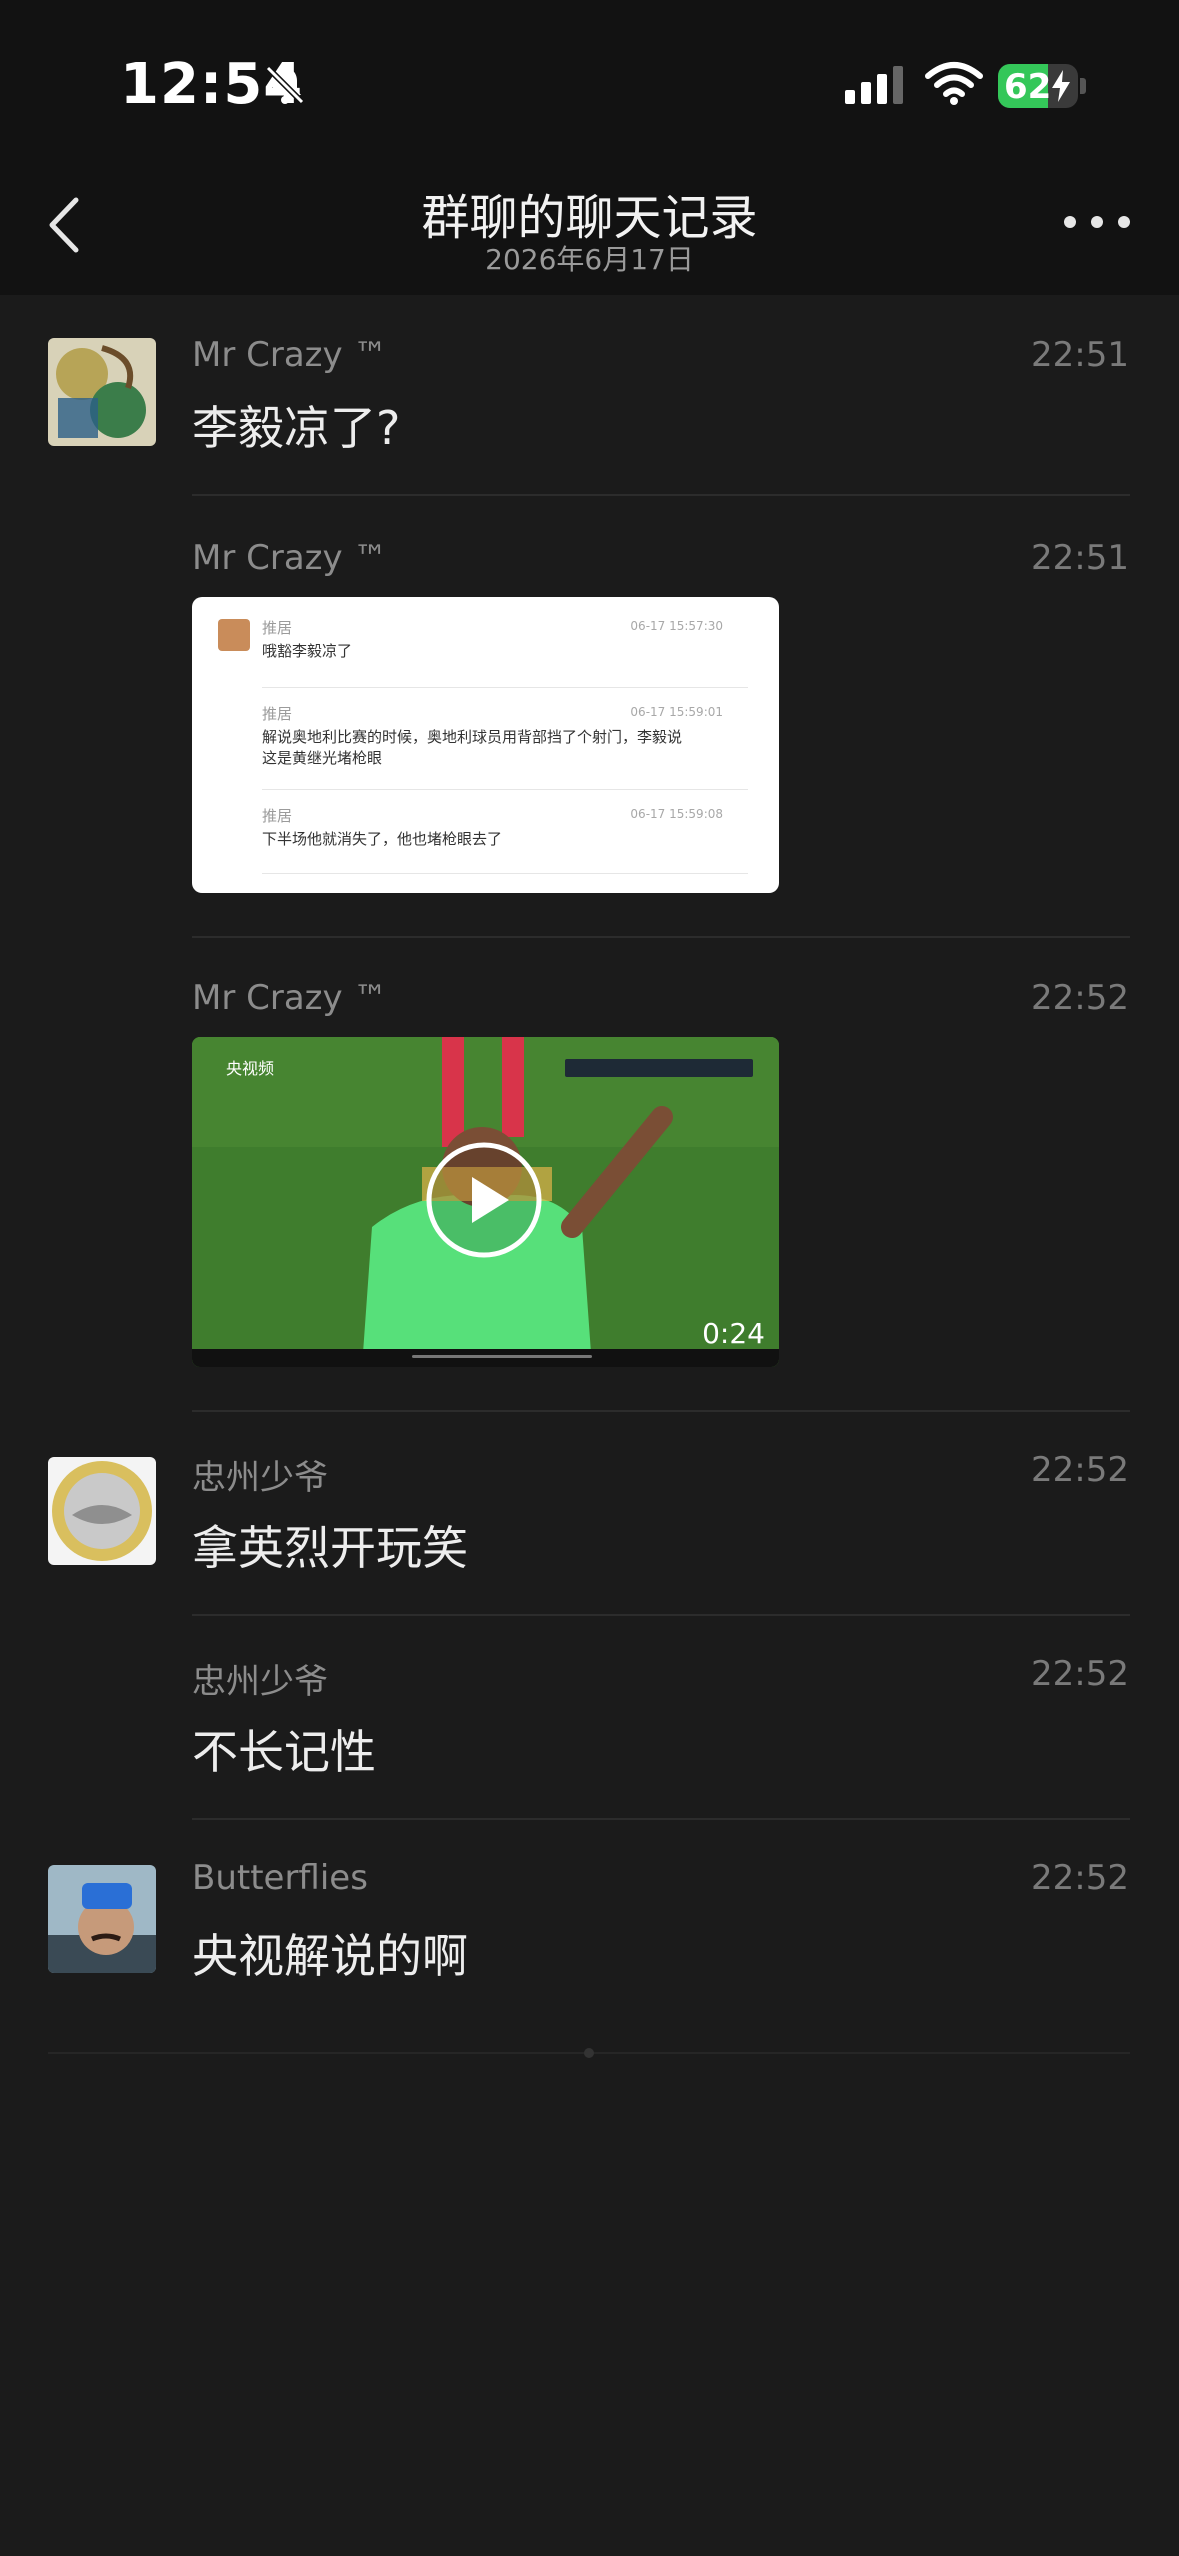  I want to click on nav-bar: 群聊的聊天记录 2026年6月17日, so click(589, 222).